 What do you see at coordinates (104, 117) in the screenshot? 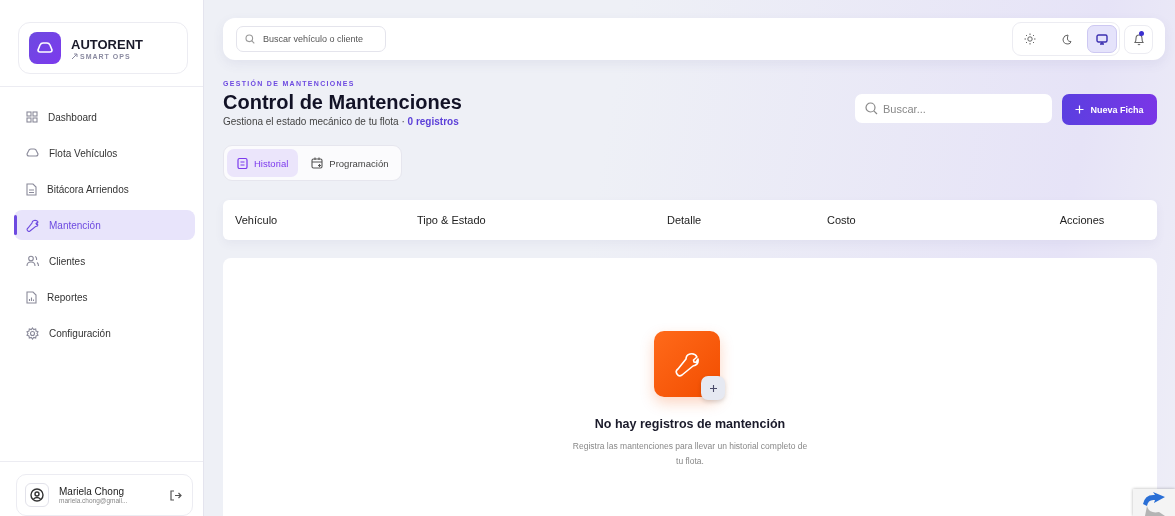
I see `sidebar-item: Dashboard` at bounding box center [104, 117].